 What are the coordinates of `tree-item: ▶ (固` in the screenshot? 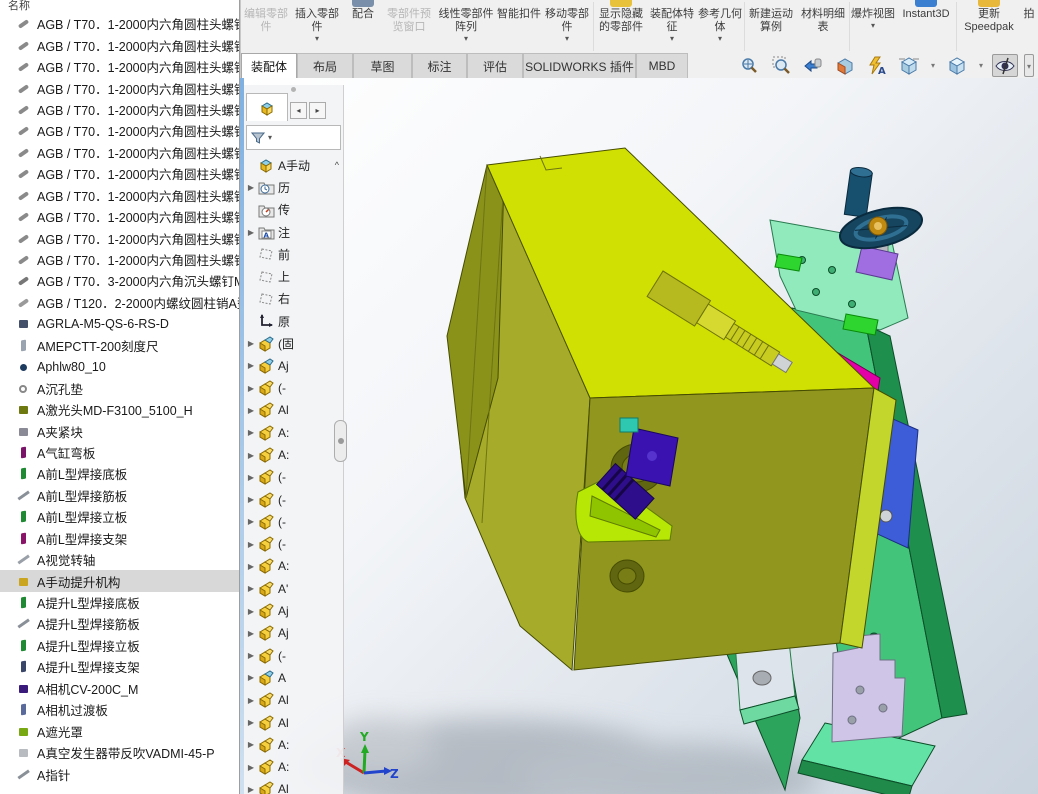 It's located at (293, 343).